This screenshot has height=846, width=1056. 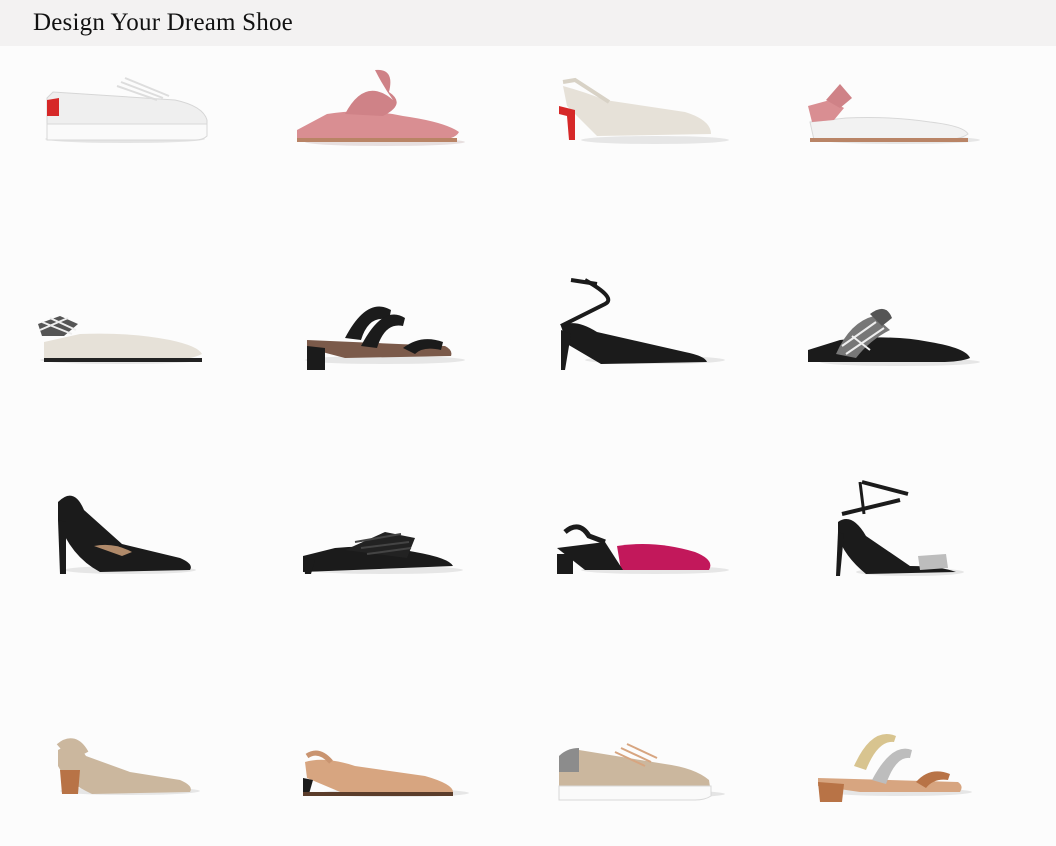 I want to click on black-ruffle-kitten-heel-mule-image, so click(x=383, y=553).